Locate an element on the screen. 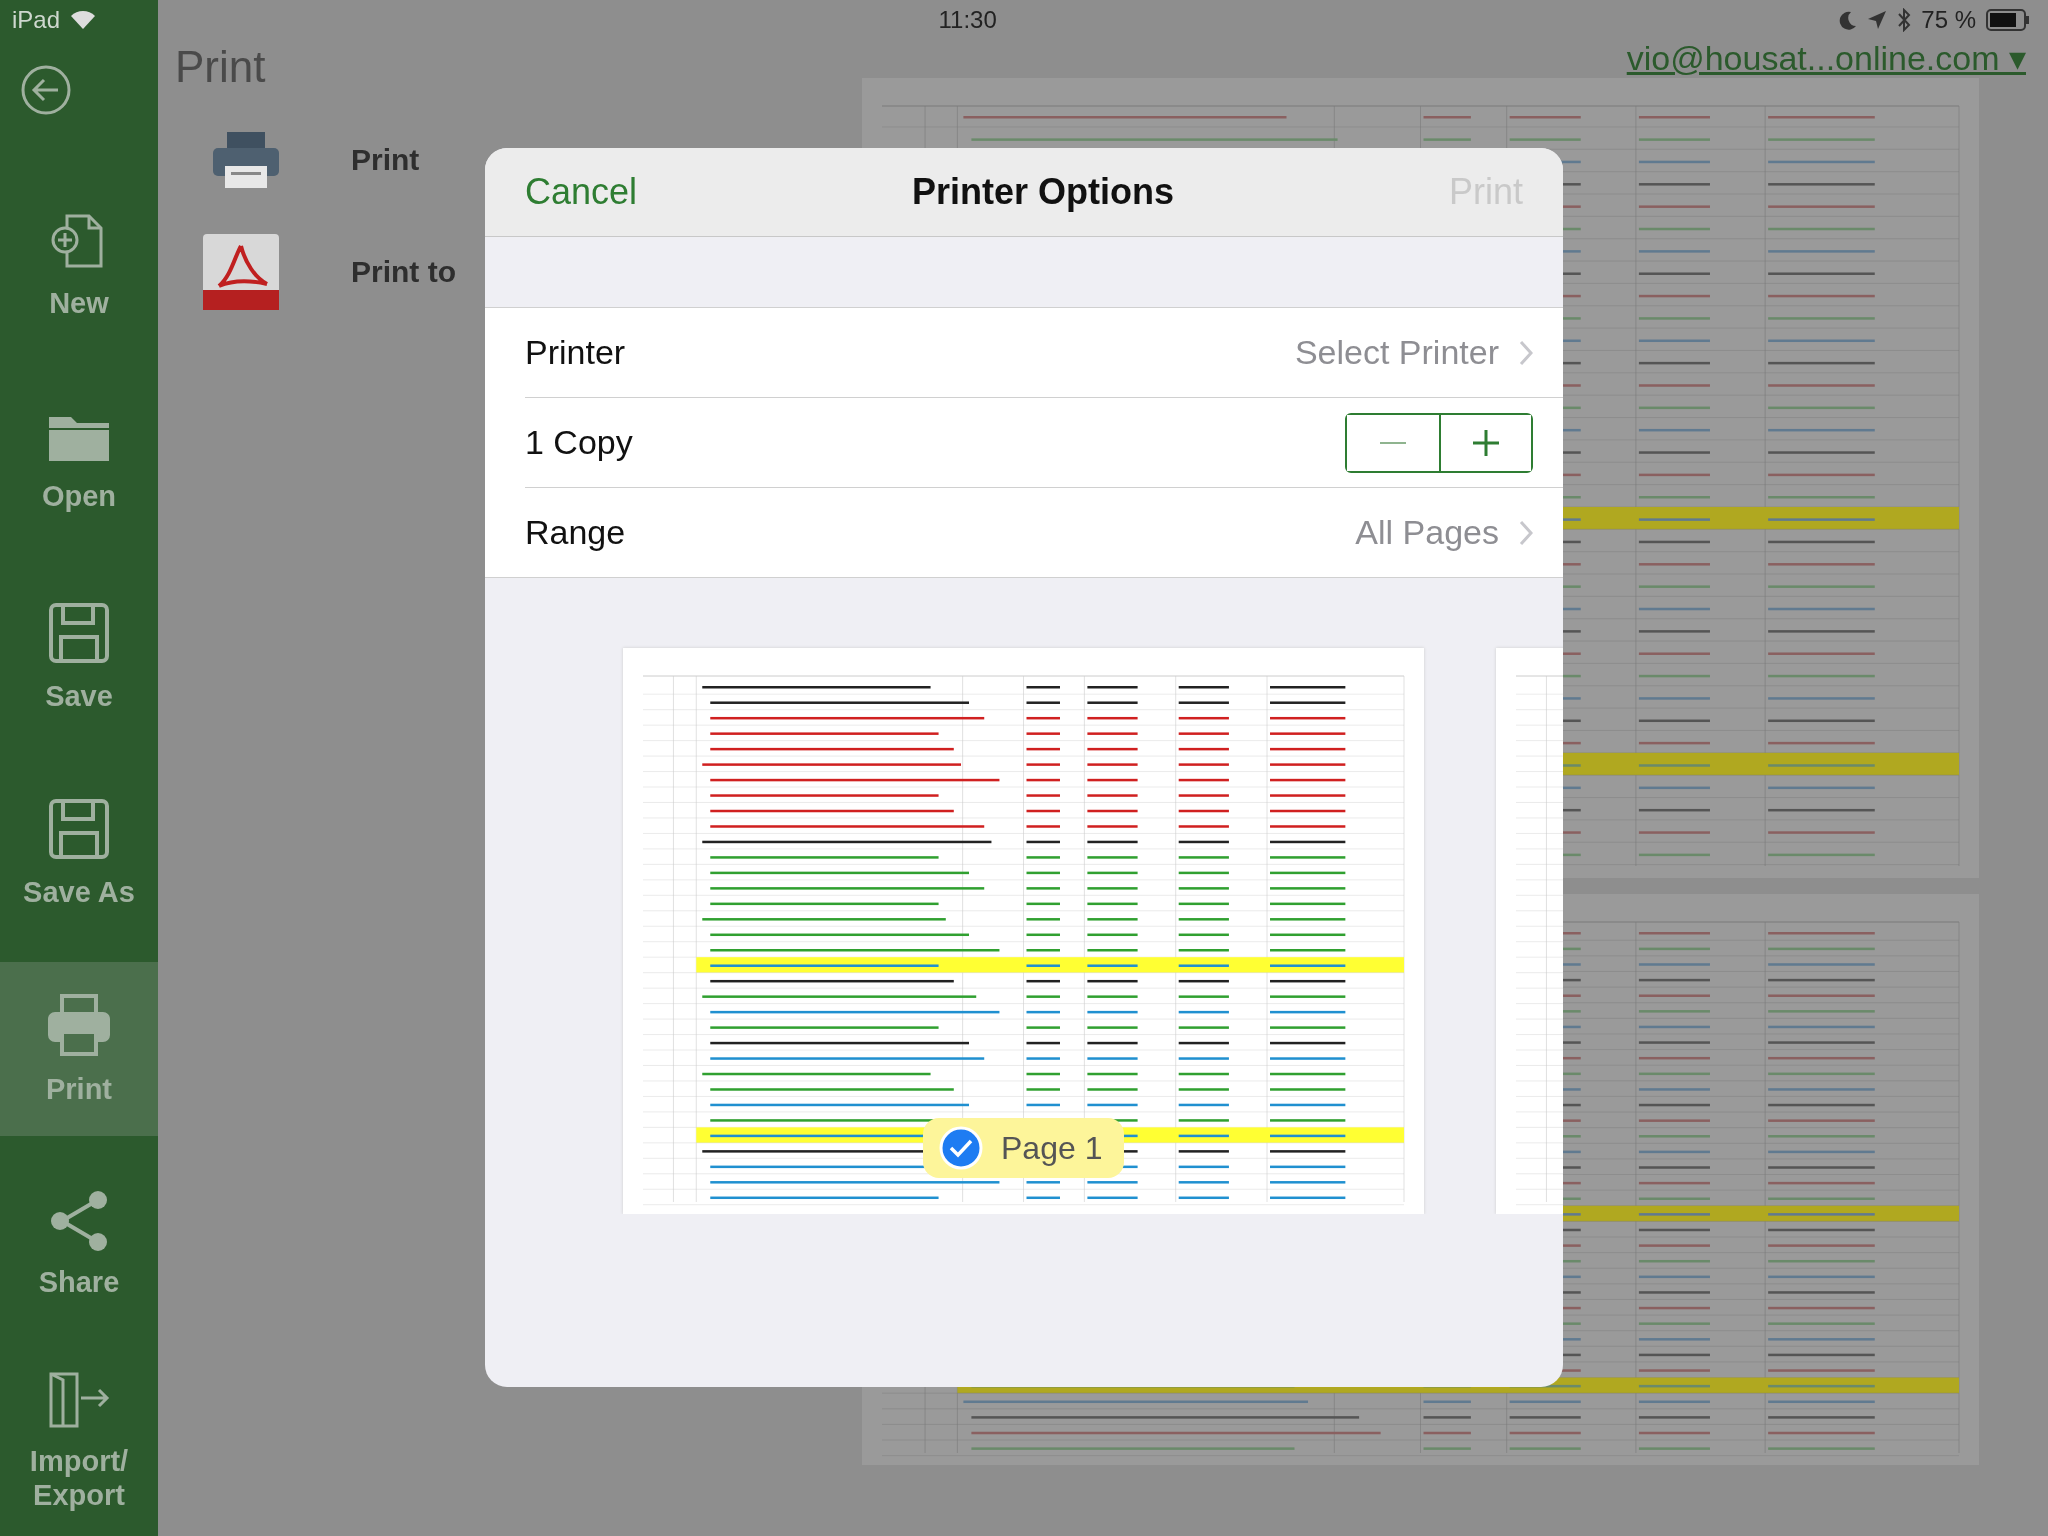  battery-icon is located at coordinates (2008, 20).